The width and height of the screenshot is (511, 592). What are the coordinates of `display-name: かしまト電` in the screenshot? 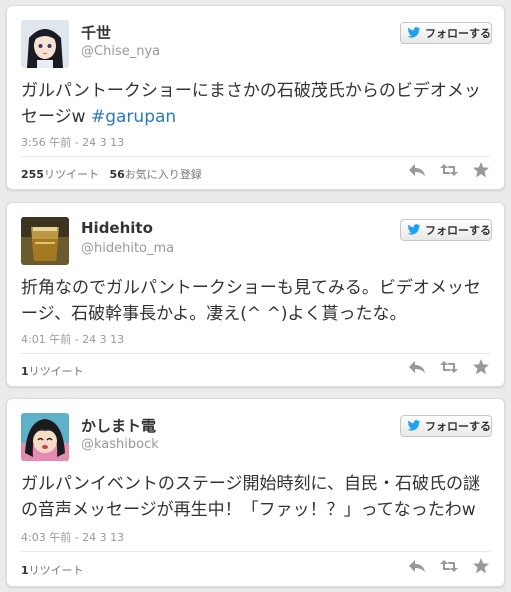 It's located at (118, 425).